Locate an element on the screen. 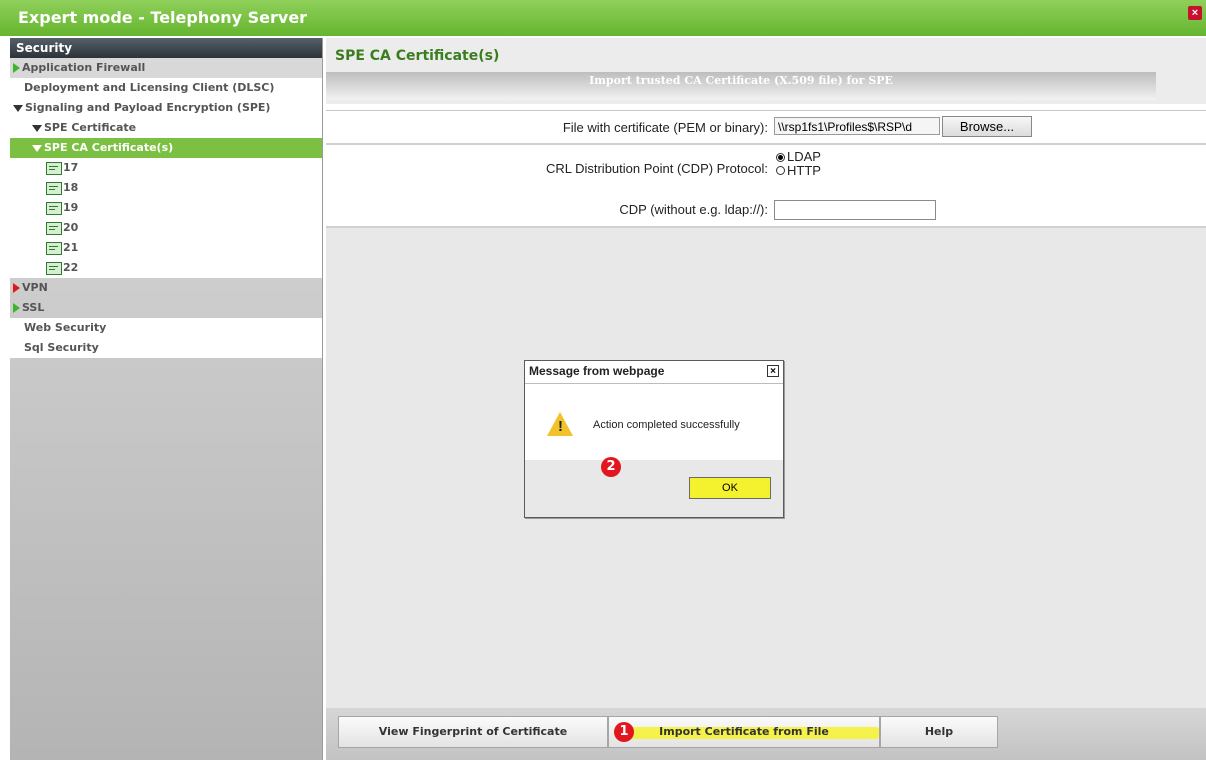  sidebar-item-cert-22: 22 is located at coordinates (166, 268).